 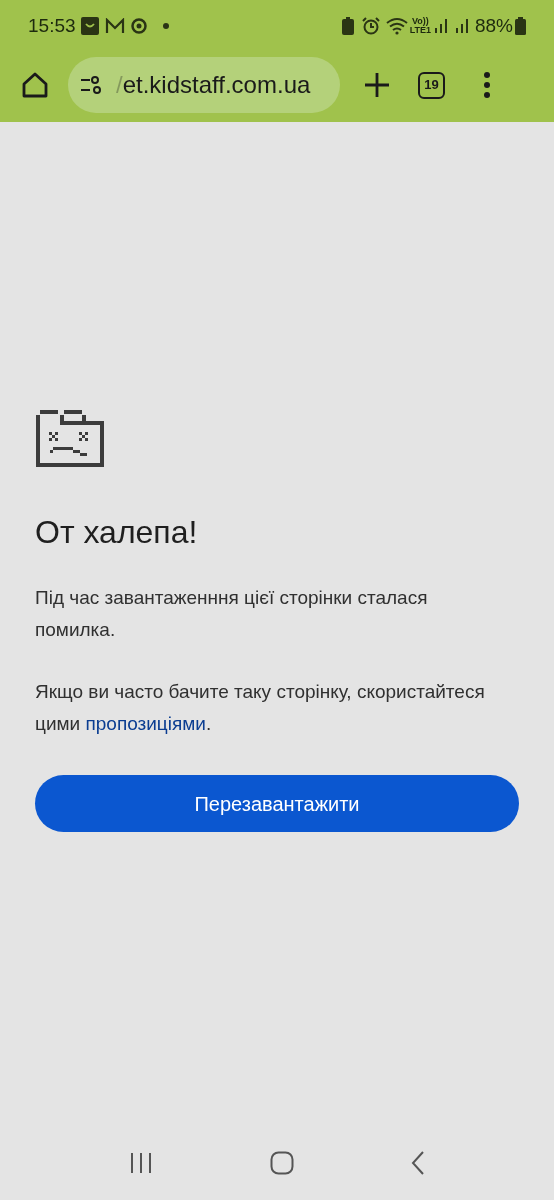 I want to click on battery-icon, so click(x=520, y=26).